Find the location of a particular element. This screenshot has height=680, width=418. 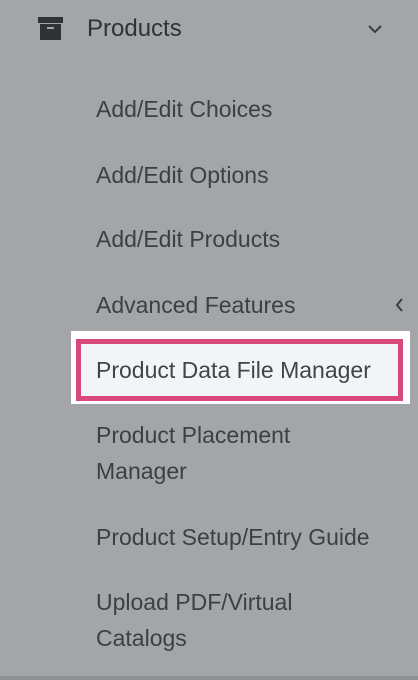

sidebar-bottom-divider is located at coordinates (209, 678).